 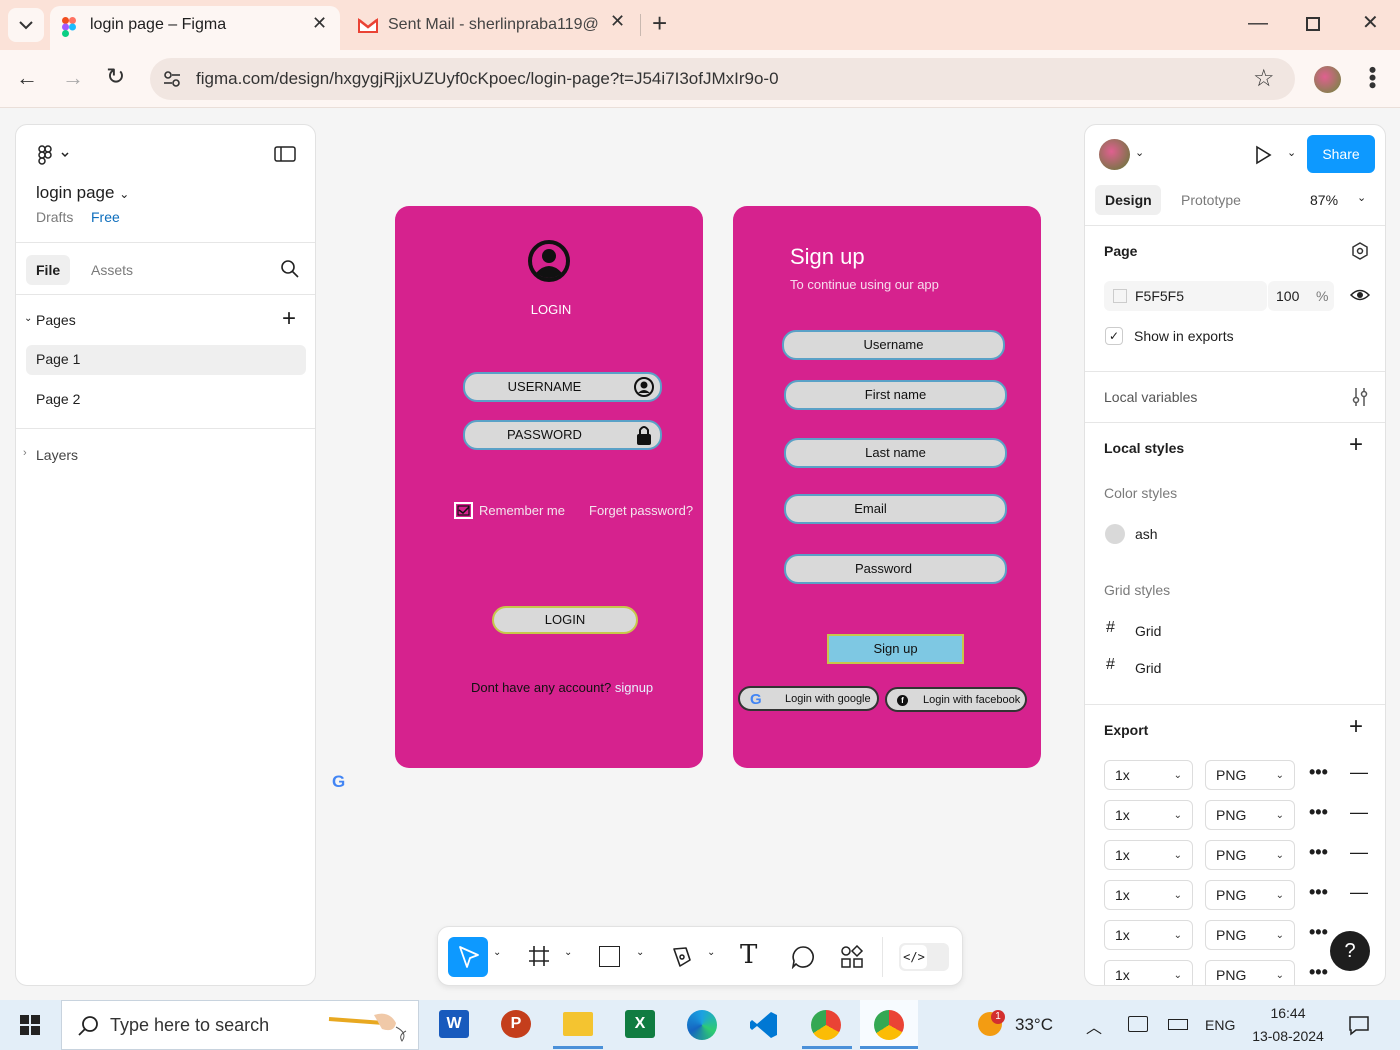 I want to click on forgot-password-link: Forget password?, so click(x=641, y=510).